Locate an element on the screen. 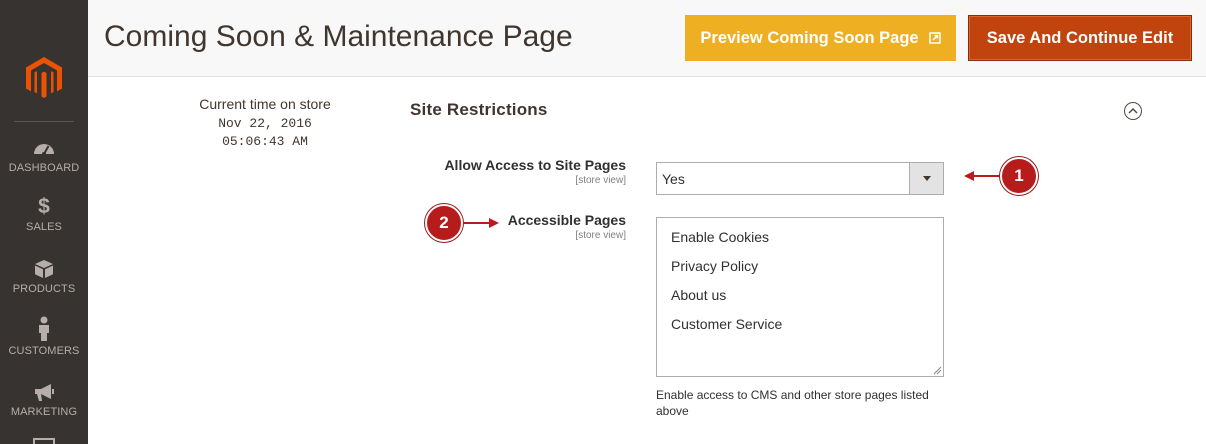 This screenshot has width=1206, height=444. person-icon is located at coordinates (44, 328).